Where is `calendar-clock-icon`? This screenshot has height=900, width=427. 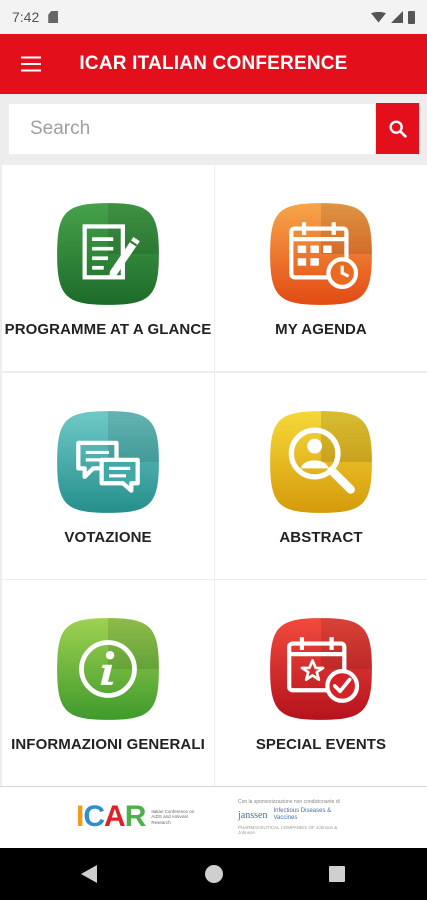
calendar-clock-icon is located at coordinates (321, 254).